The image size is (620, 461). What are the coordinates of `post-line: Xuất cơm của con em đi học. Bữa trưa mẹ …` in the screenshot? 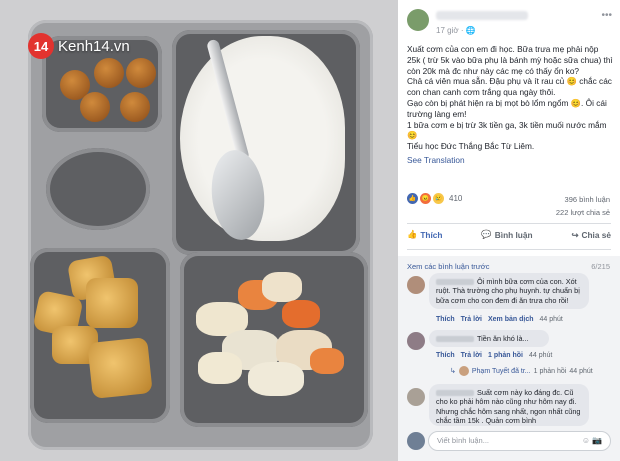 It's located at (510, 60).